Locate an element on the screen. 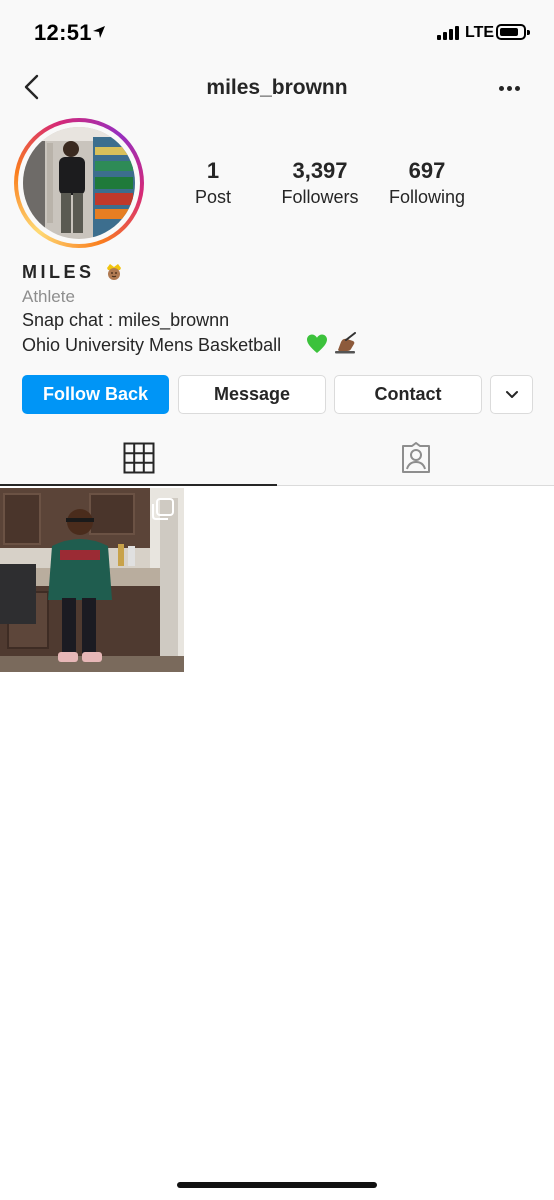 The height and width of the screenshot is (1200, 554). cellular-signal-icon is located at coordinates (449, 33).